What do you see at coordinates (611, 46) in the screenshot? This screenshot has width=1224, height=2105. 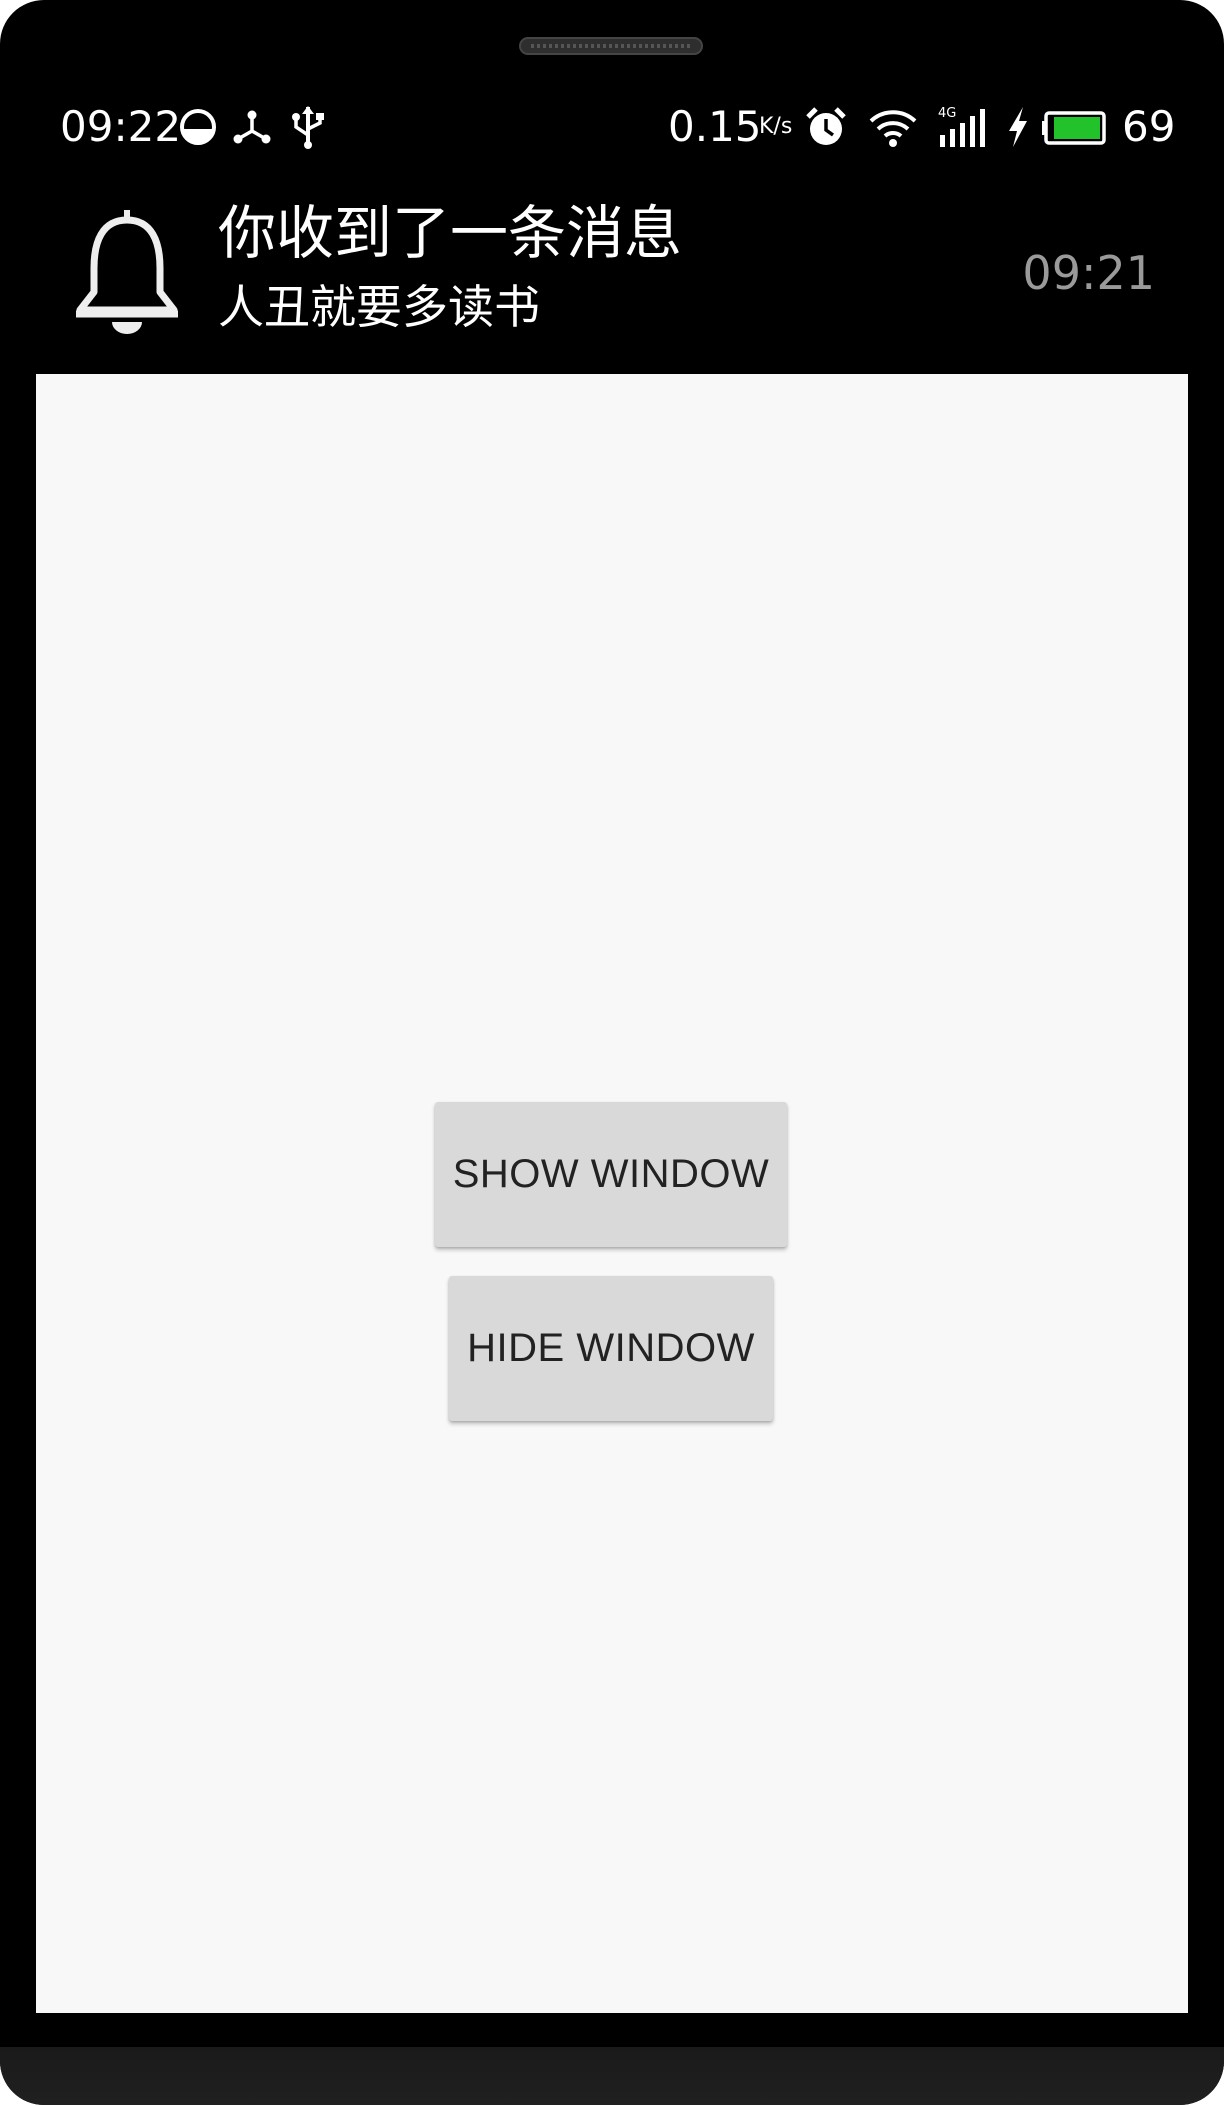 I see `speaker-grille` at bounding box center [611, 46].